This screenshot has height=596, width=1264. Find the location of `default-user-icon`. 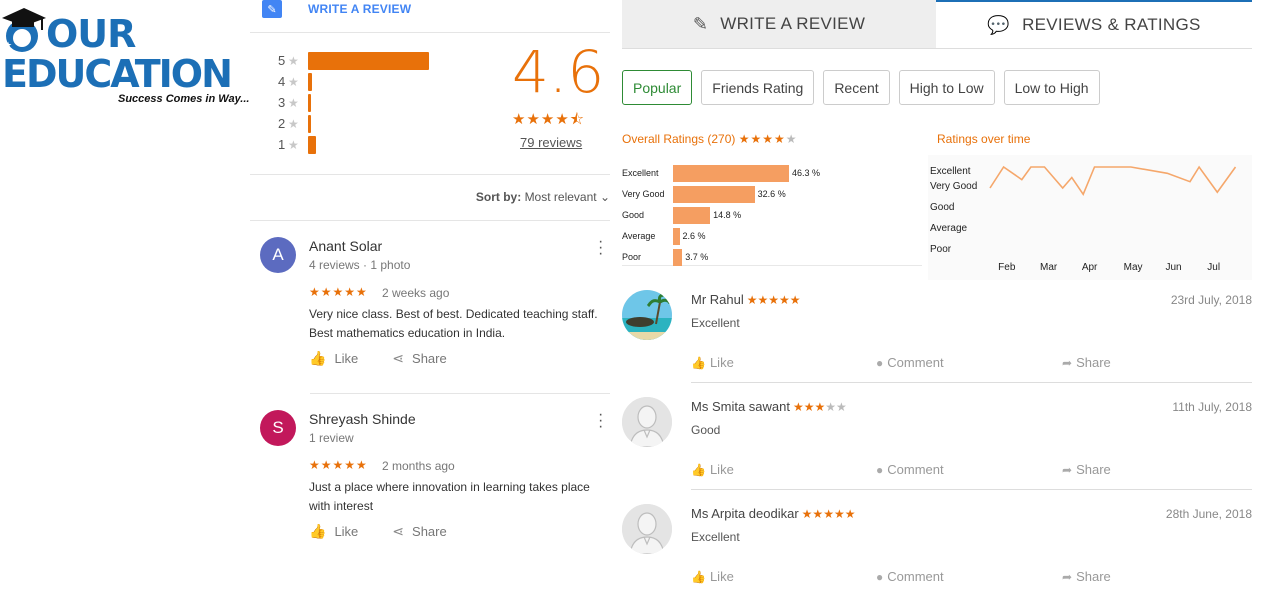

default-user-icon is located at coordinates (647, 529).